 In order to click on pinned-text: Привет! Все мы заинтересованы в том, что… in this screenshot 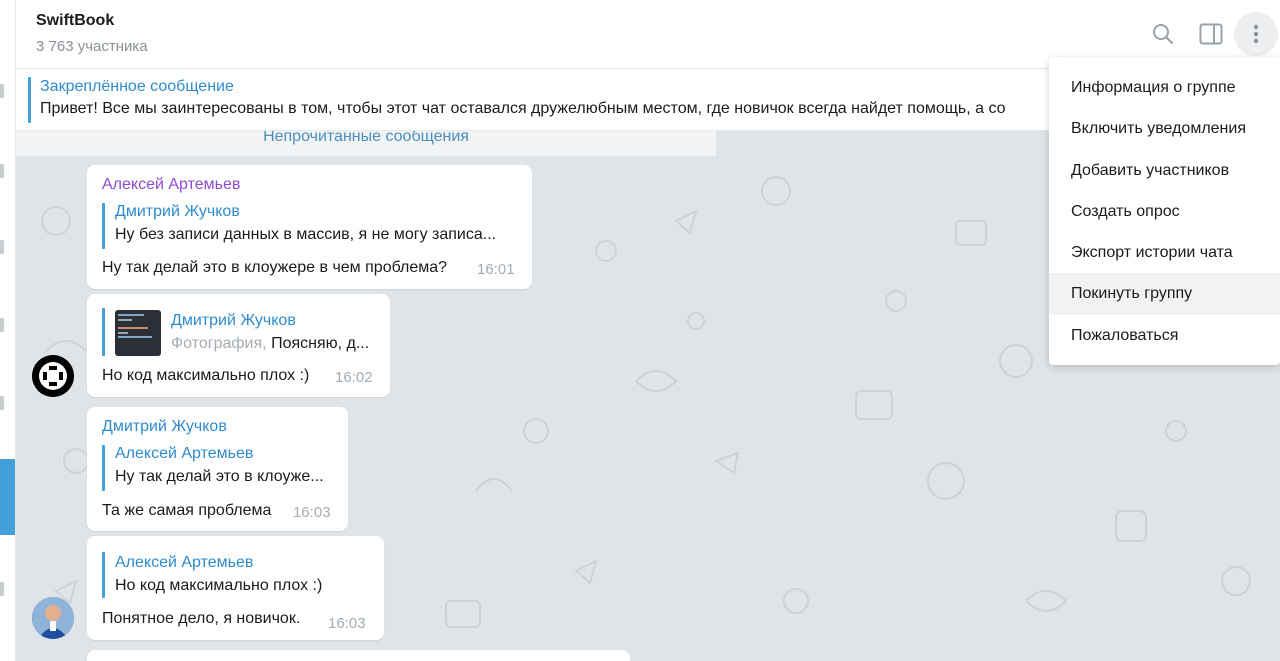, I will do `click(523, 108)`.